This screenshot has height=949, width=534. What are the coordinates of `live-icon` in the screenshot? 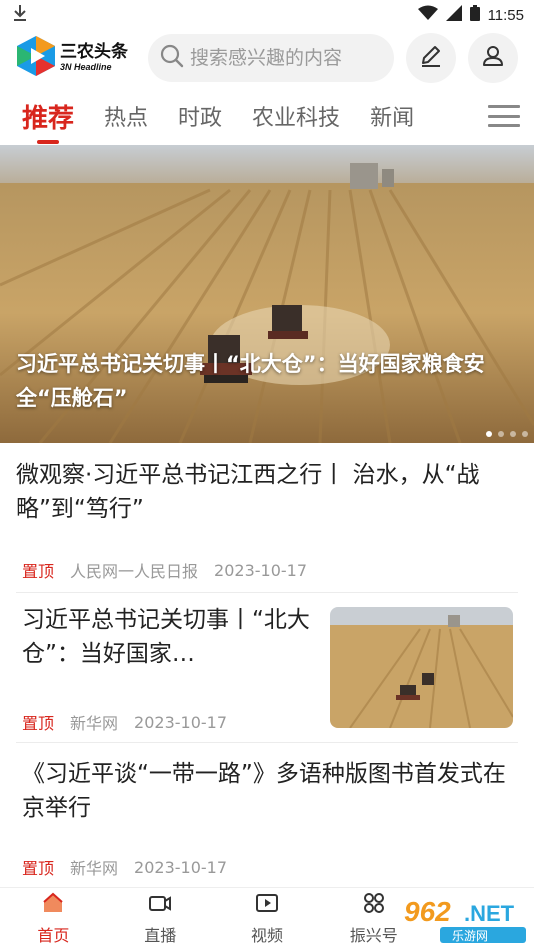 It's located at (160, 905).